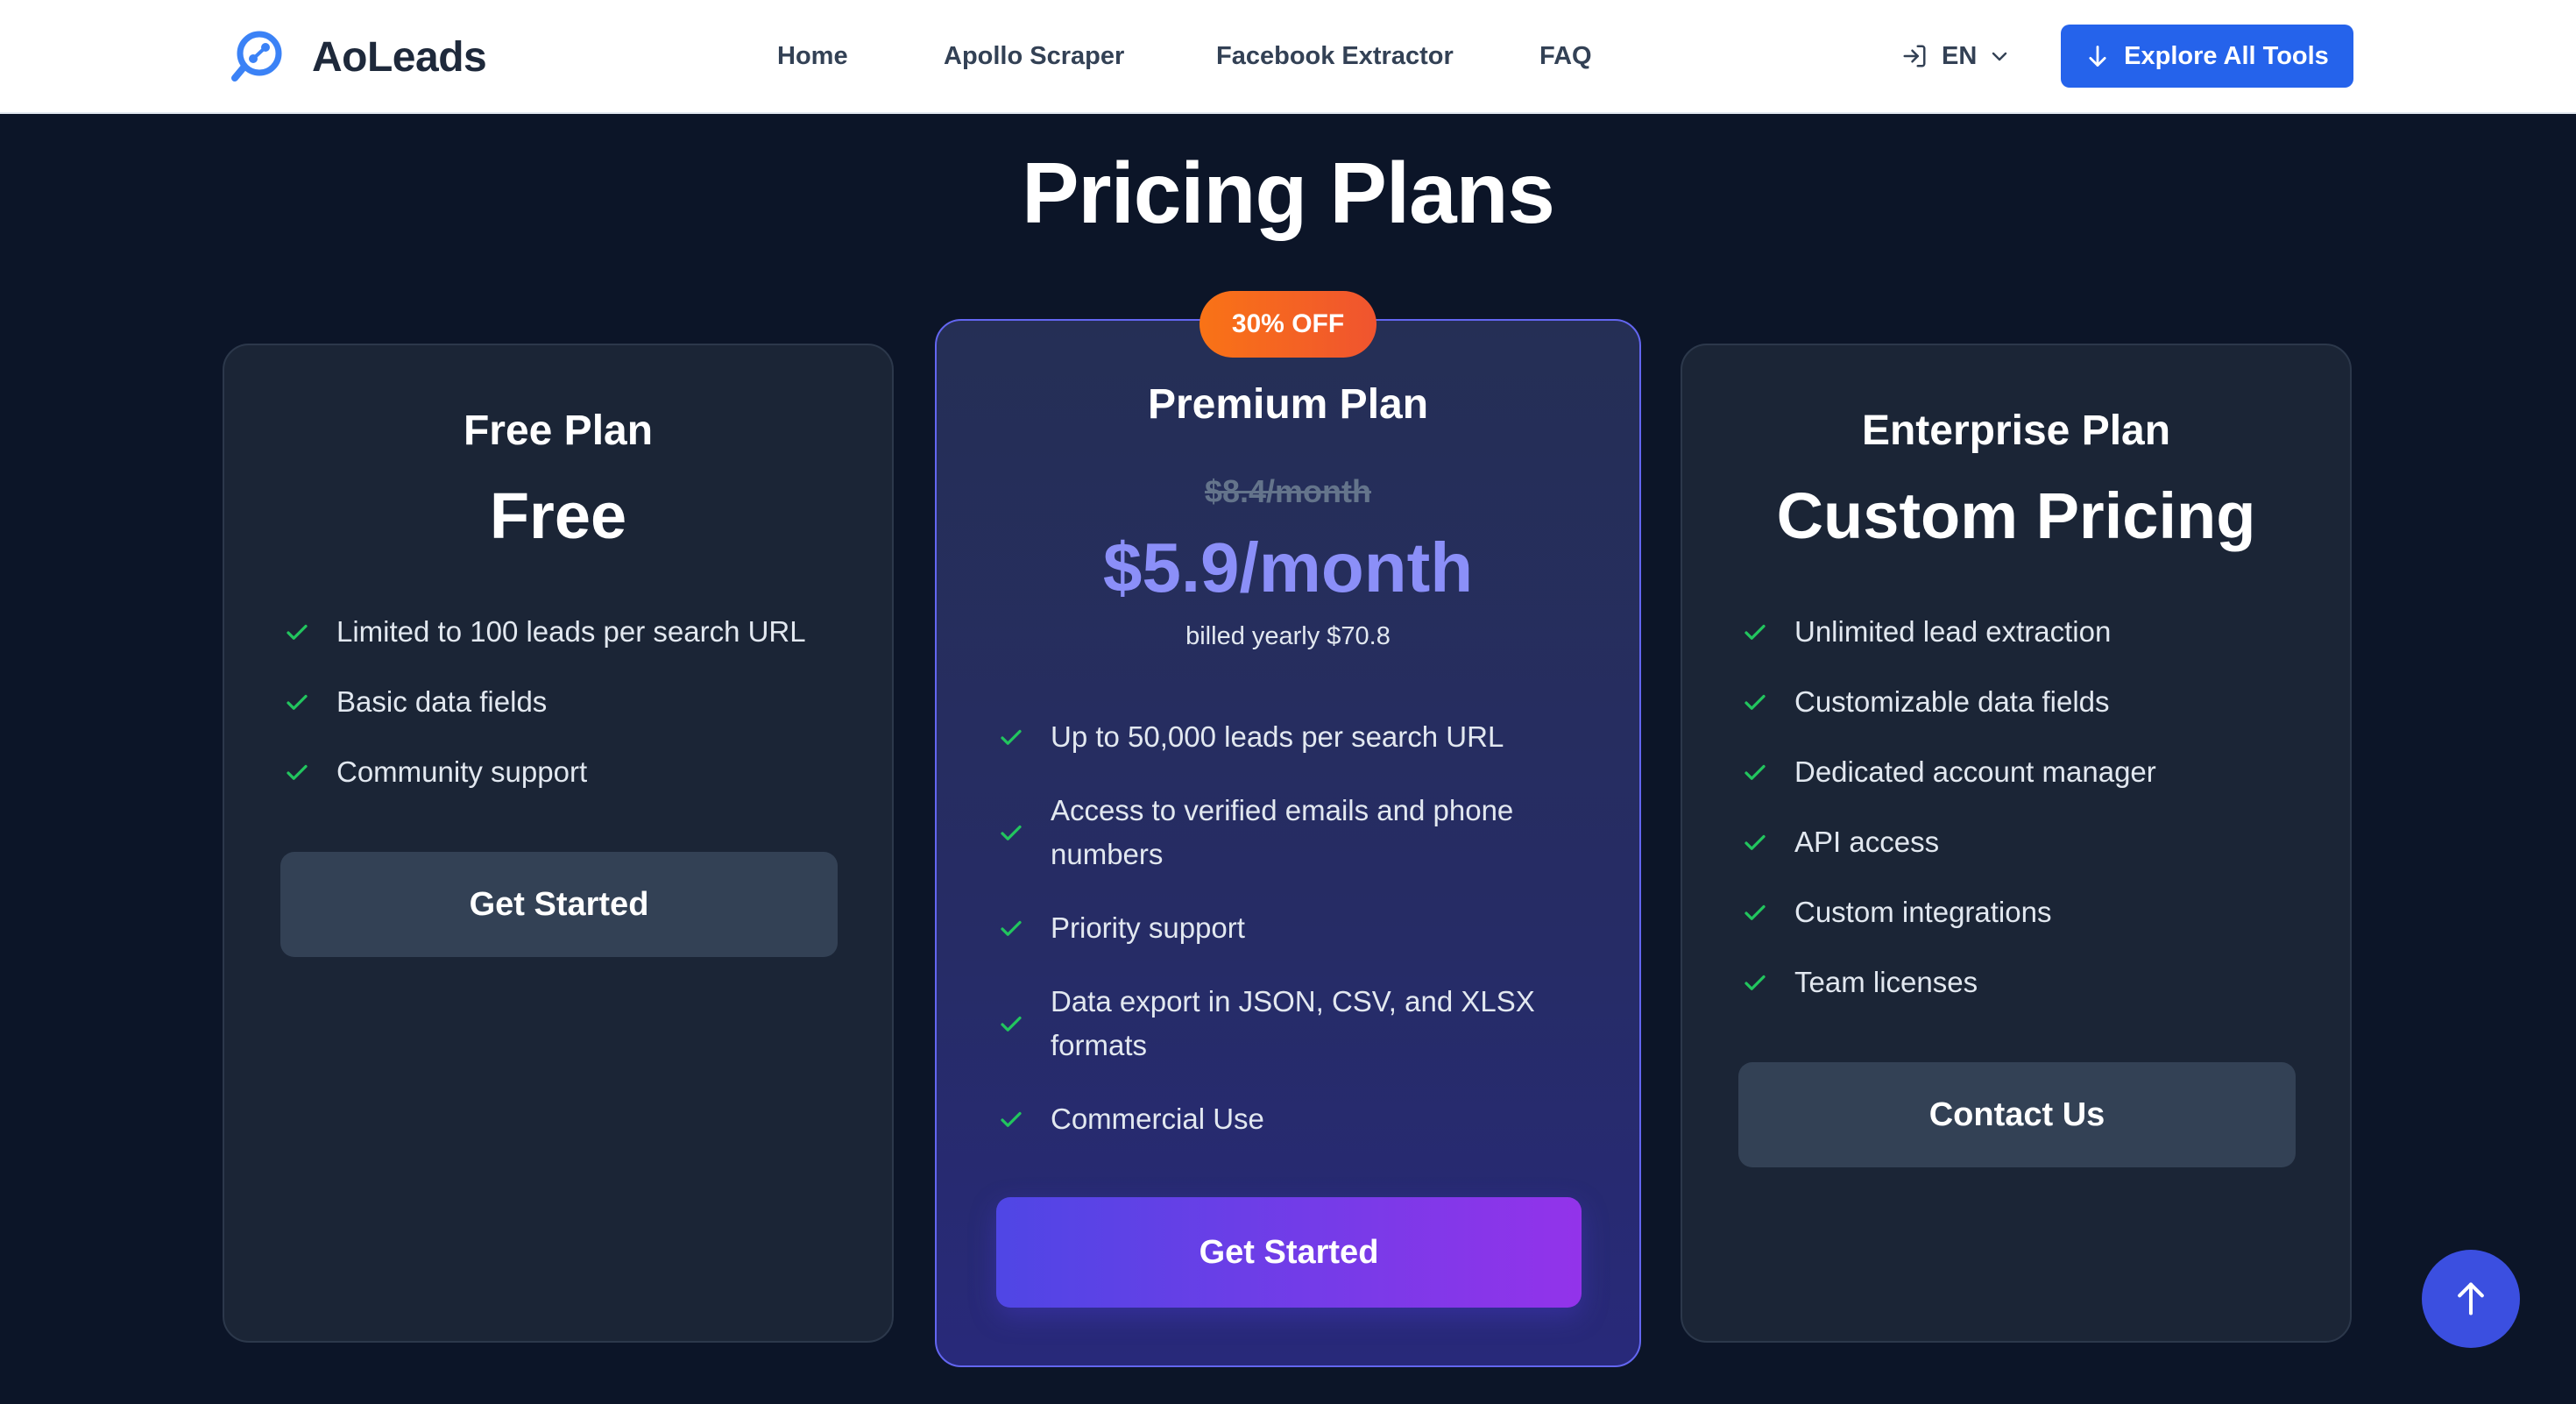 This screenshot has height=1404, width=2576. I want to click on chevron-down-icon, so click(1999, 56).